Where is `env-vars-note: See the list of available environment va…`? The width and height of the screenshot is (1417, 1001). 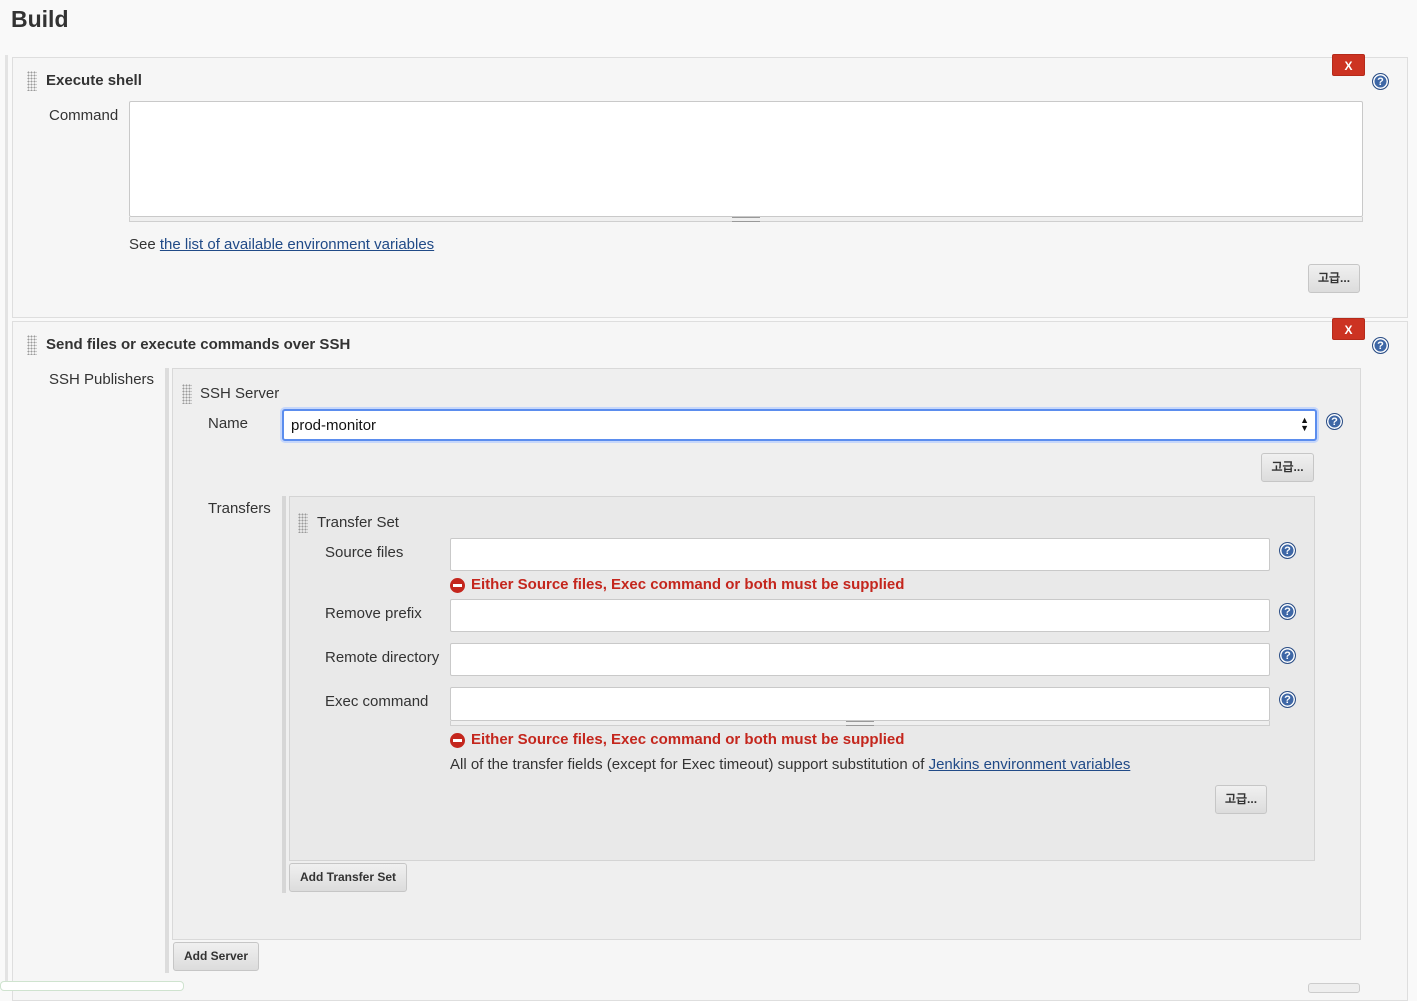 env-vars-note: See the list of available environment va… is located at coordinates (281, 244).